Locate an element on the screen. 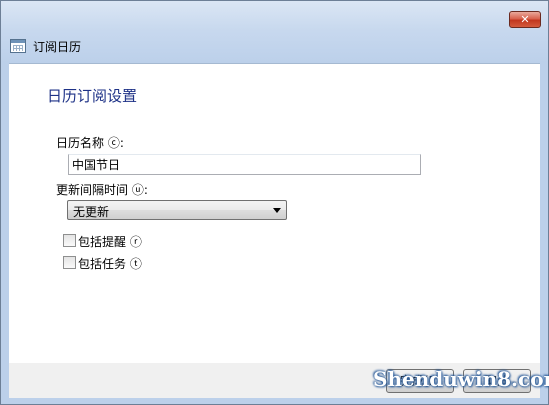 This screenshot has width=549, height=405. update-interval-label: 更新间隔时间 ⓤ: is located at coordinates (102, 190).